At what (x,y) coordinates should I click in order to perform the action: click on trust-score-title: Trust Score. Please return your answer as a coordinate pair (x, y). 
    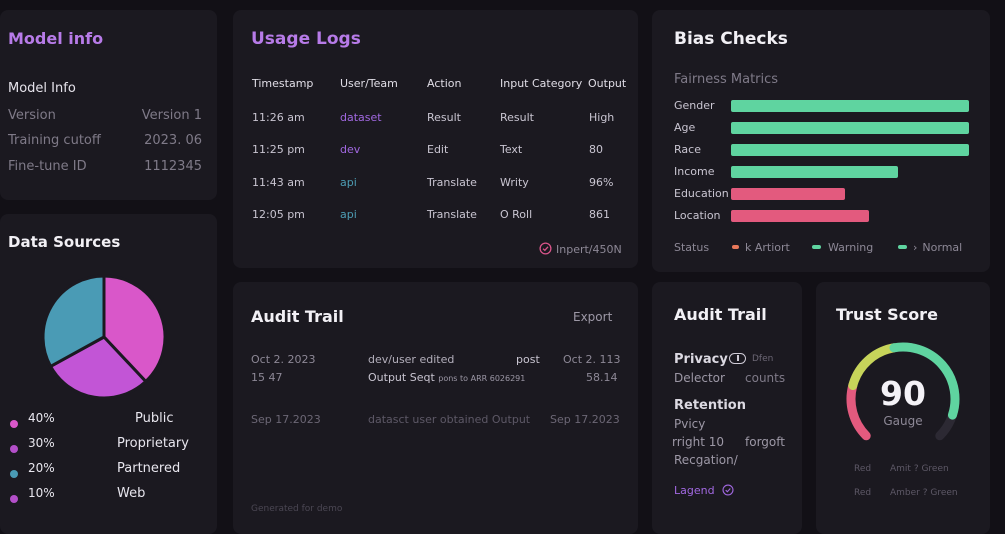
    Looking at the image, I should click on (887, 314).